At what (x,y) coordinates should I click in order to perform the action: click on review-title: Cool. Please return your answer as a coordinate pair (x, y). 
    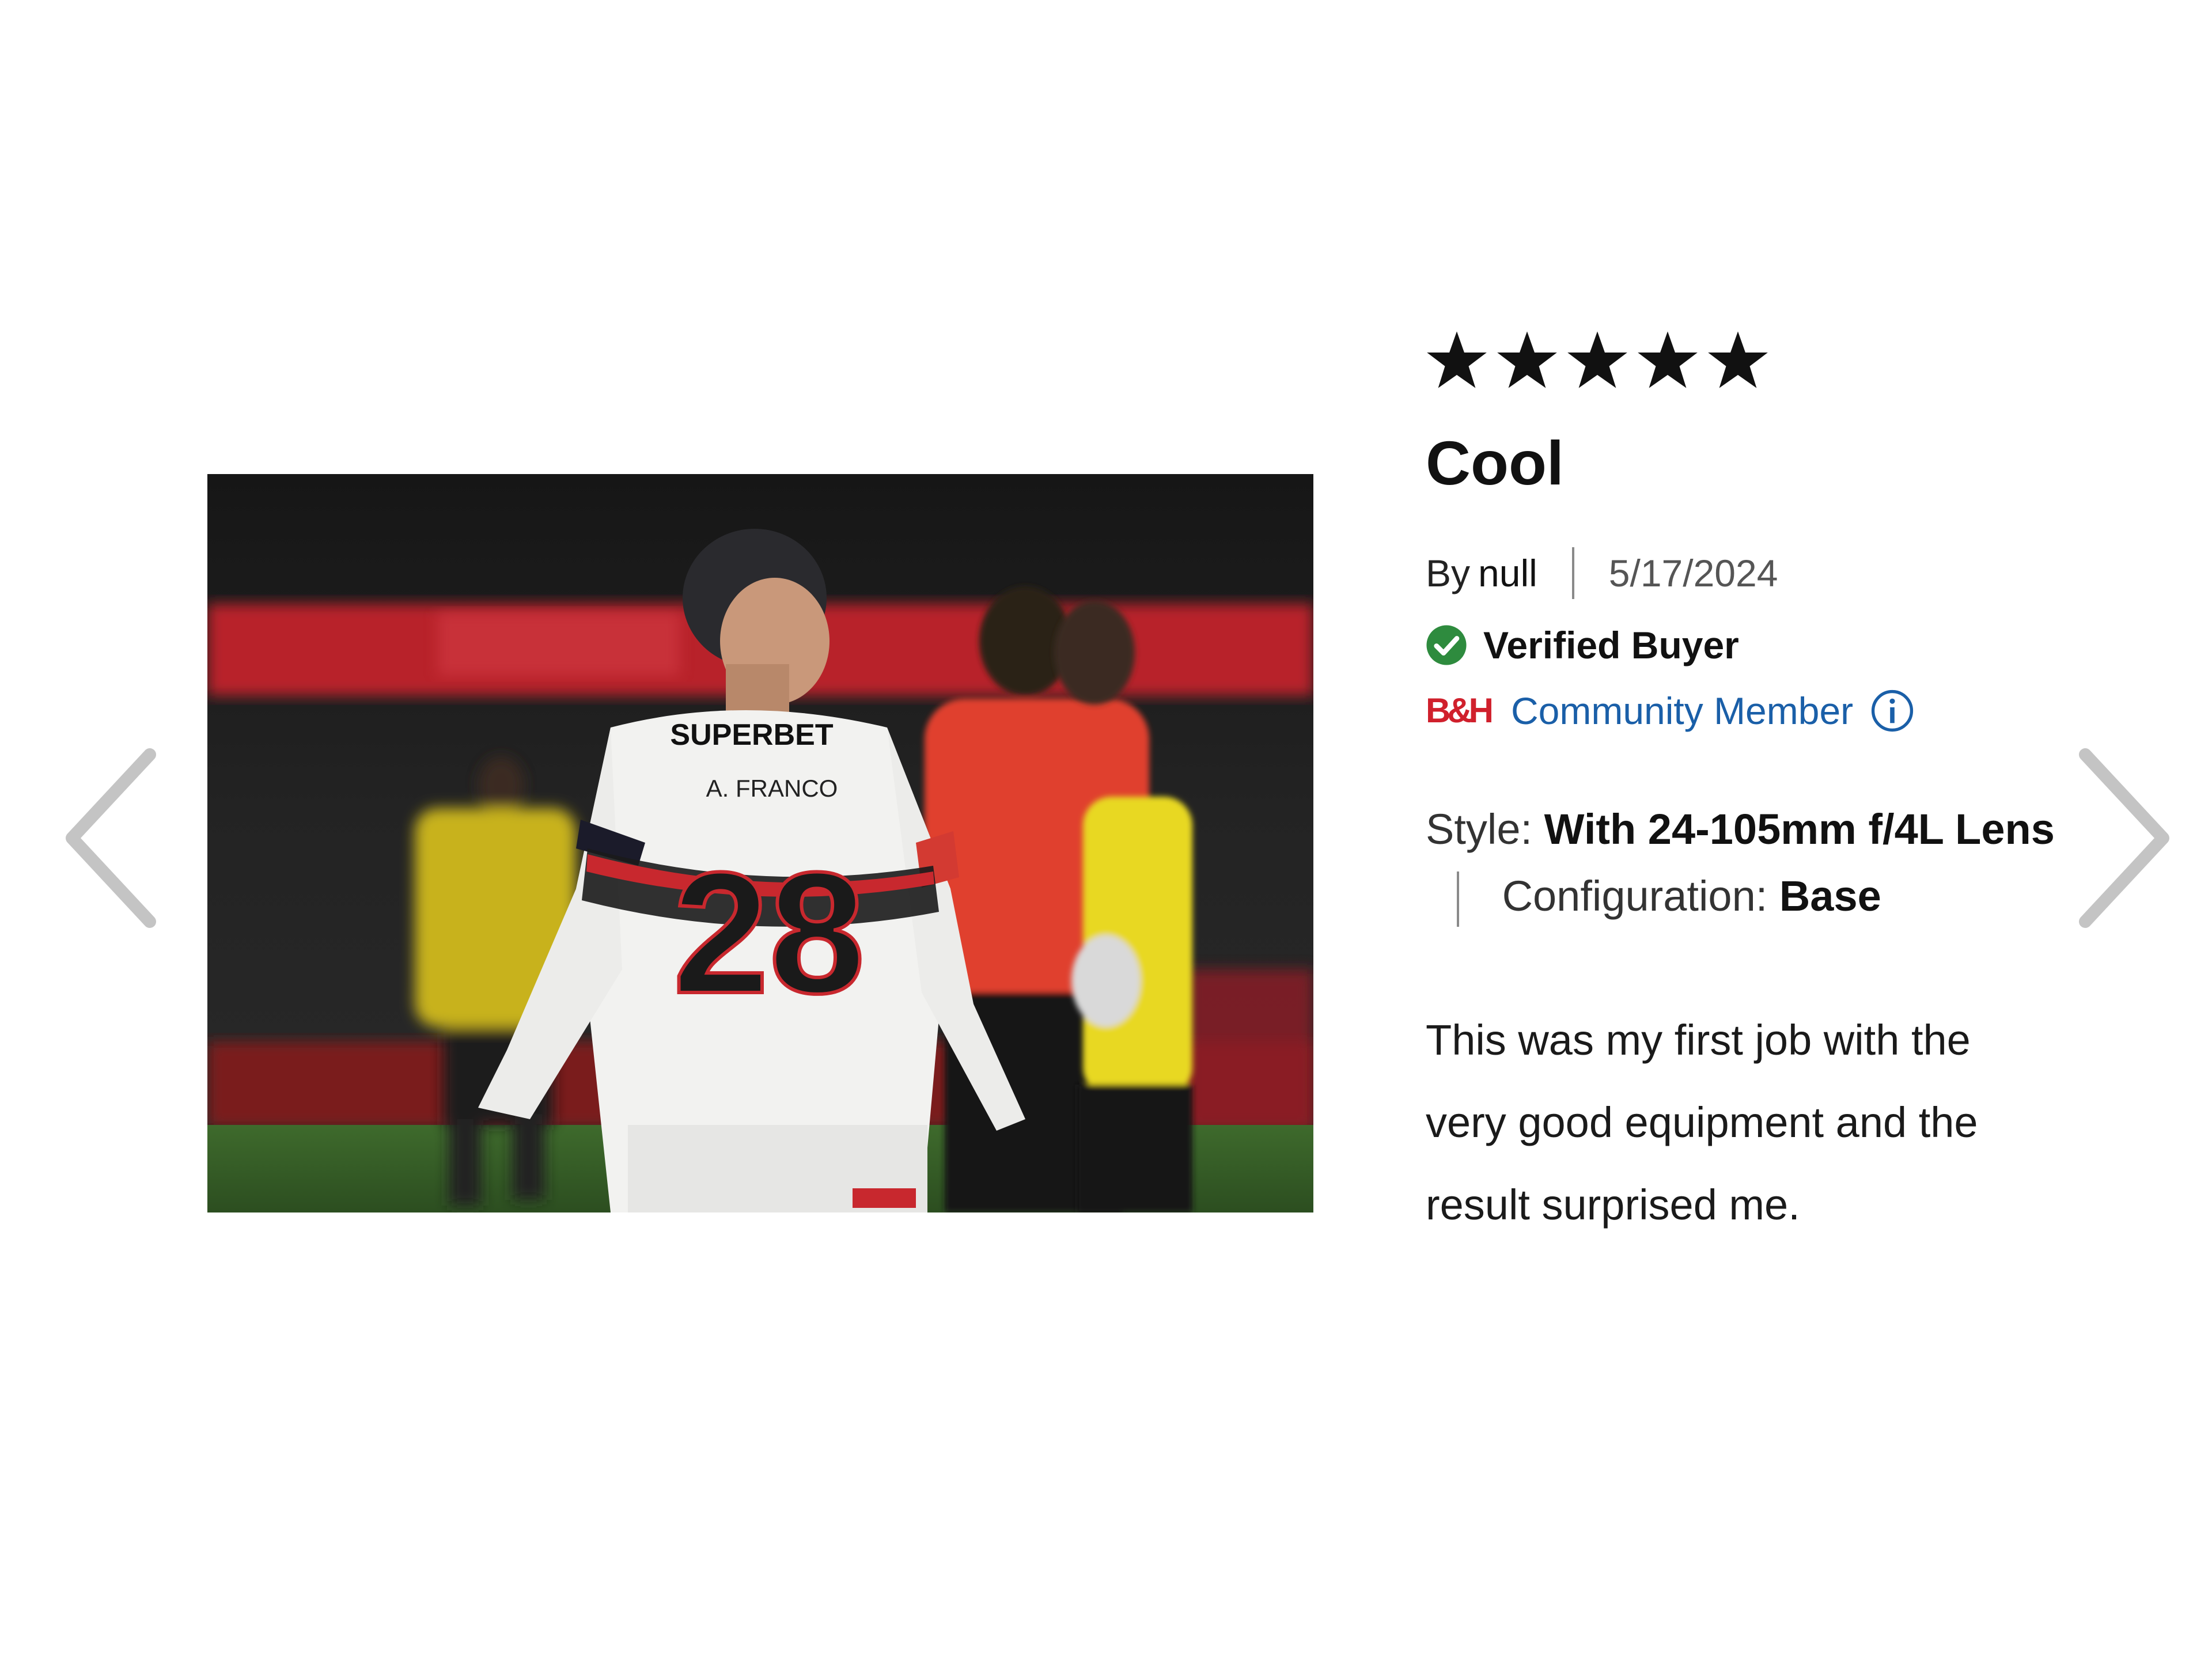
    Looking at the image, I should click on (1495, 463).